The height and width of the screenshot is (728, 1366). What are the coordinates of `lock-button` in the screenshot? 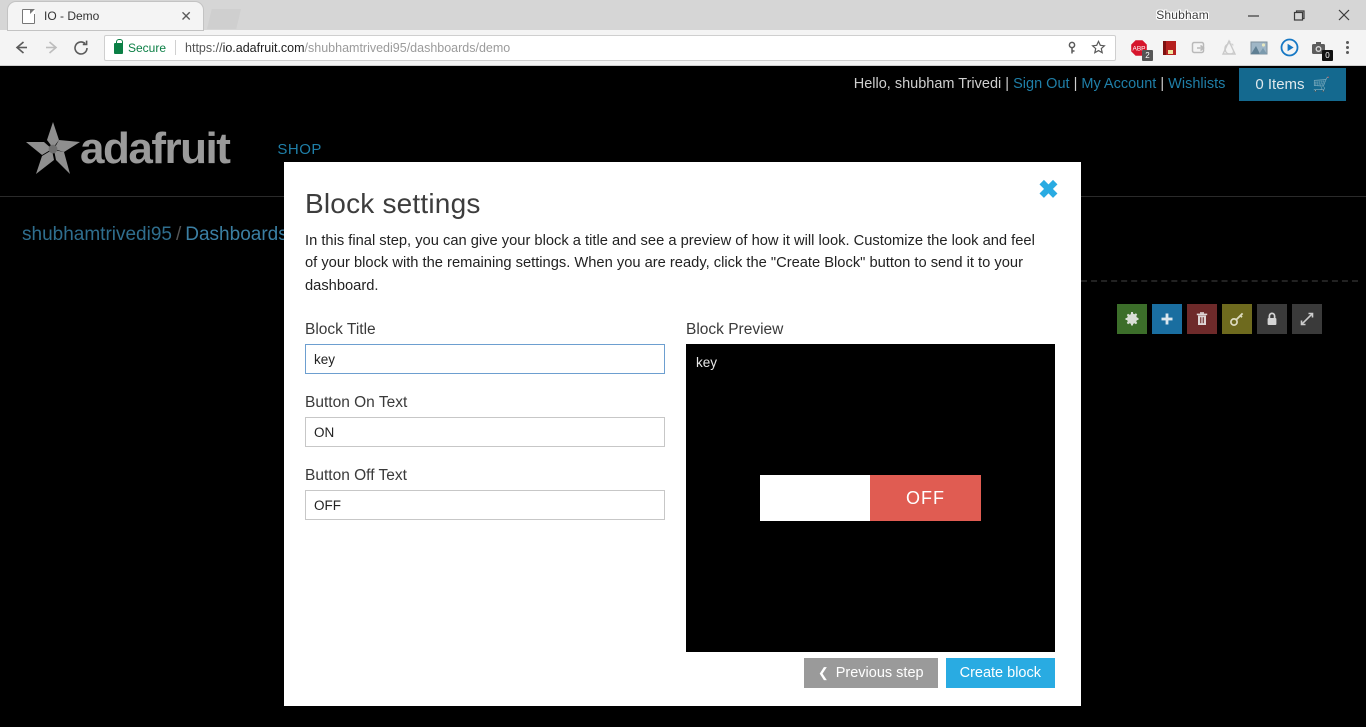 It's located at (1272, 319).